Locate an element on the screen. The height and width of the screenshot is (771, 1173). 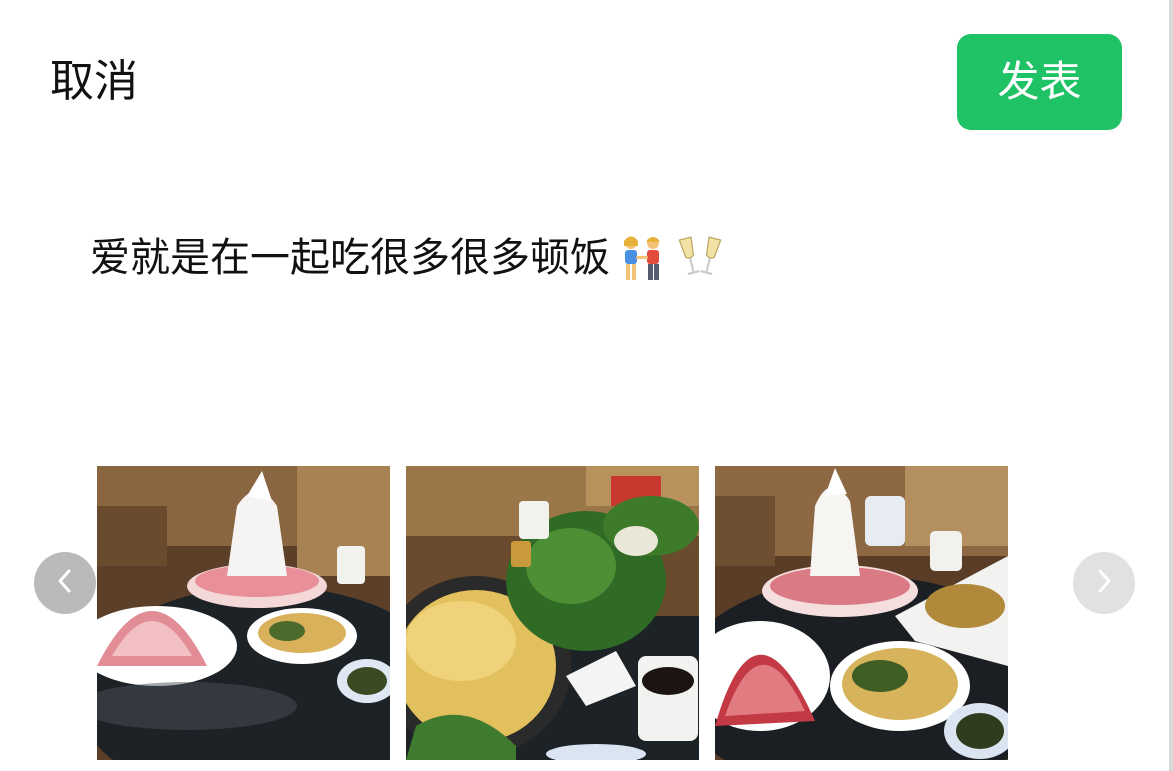
cancel-button: 取消 is located at coordinates (94, 82).